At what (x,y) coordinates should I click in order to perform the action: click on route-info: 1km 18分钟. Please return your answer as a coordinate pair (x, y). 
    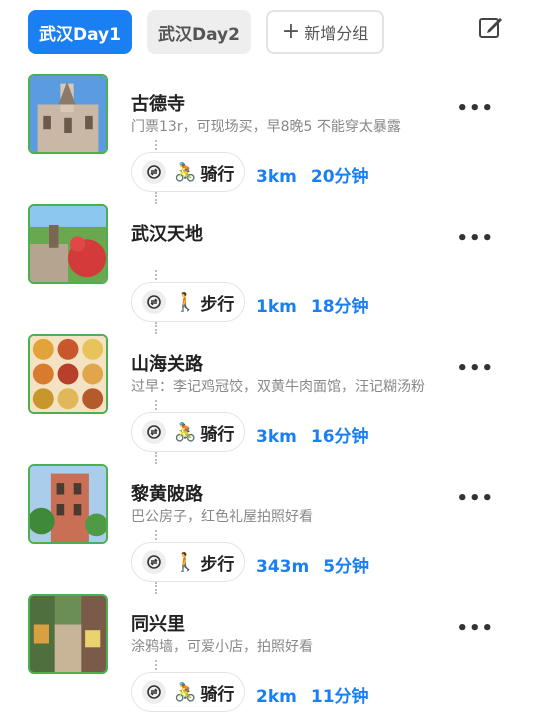
    Looking at the image, I should click on (312, 304).